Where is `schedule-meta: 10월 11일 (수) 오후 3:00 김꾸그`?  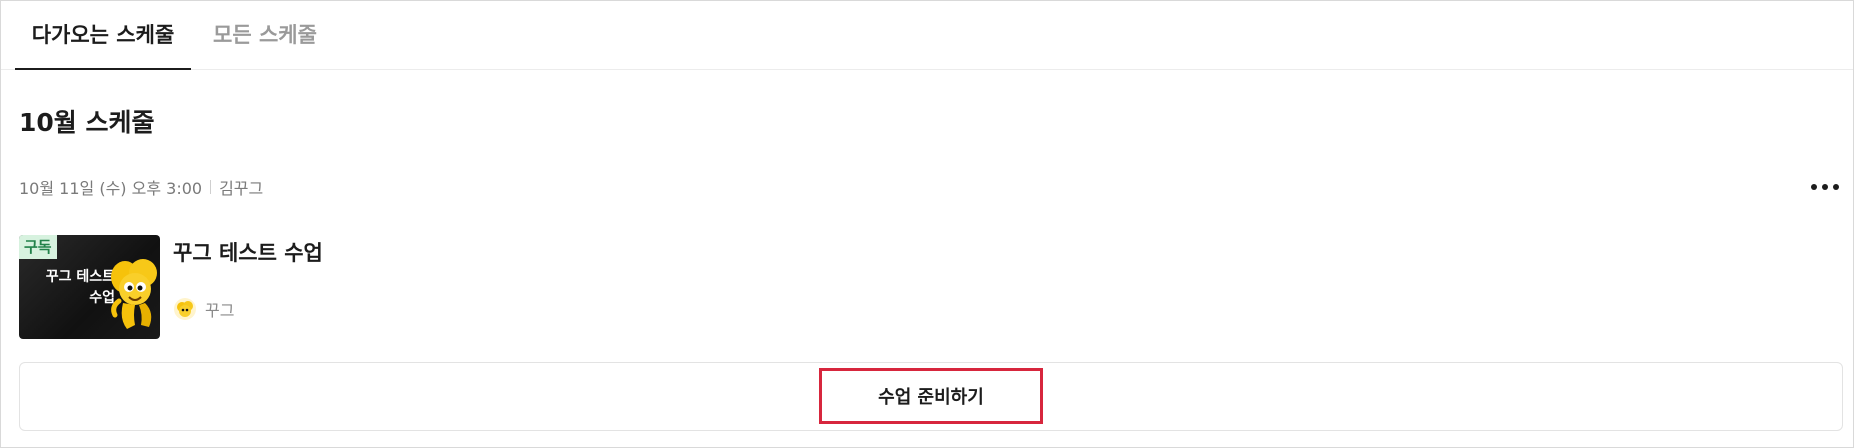
schedule-meta: 10월 11일 (수) 오후 3:00 김꾸그 is located at coordinates (141, 187).